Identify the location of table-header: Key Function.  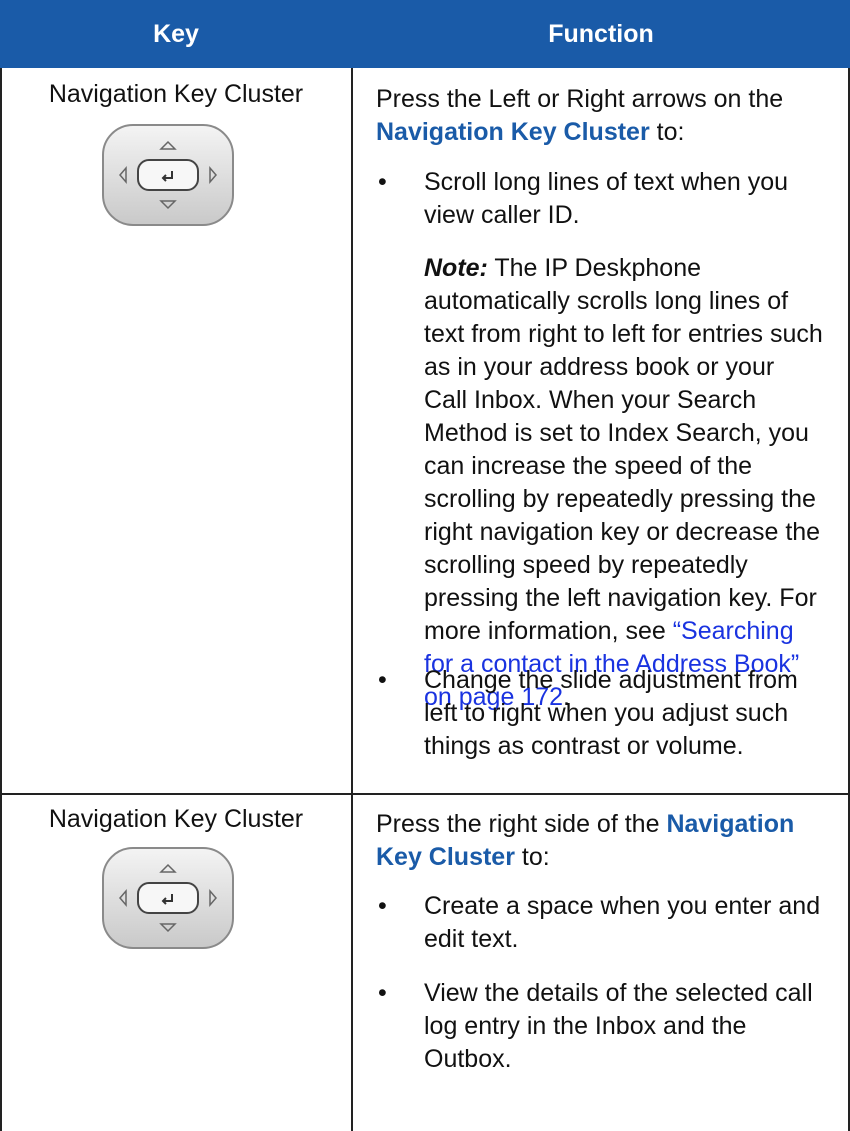
(425, 34).